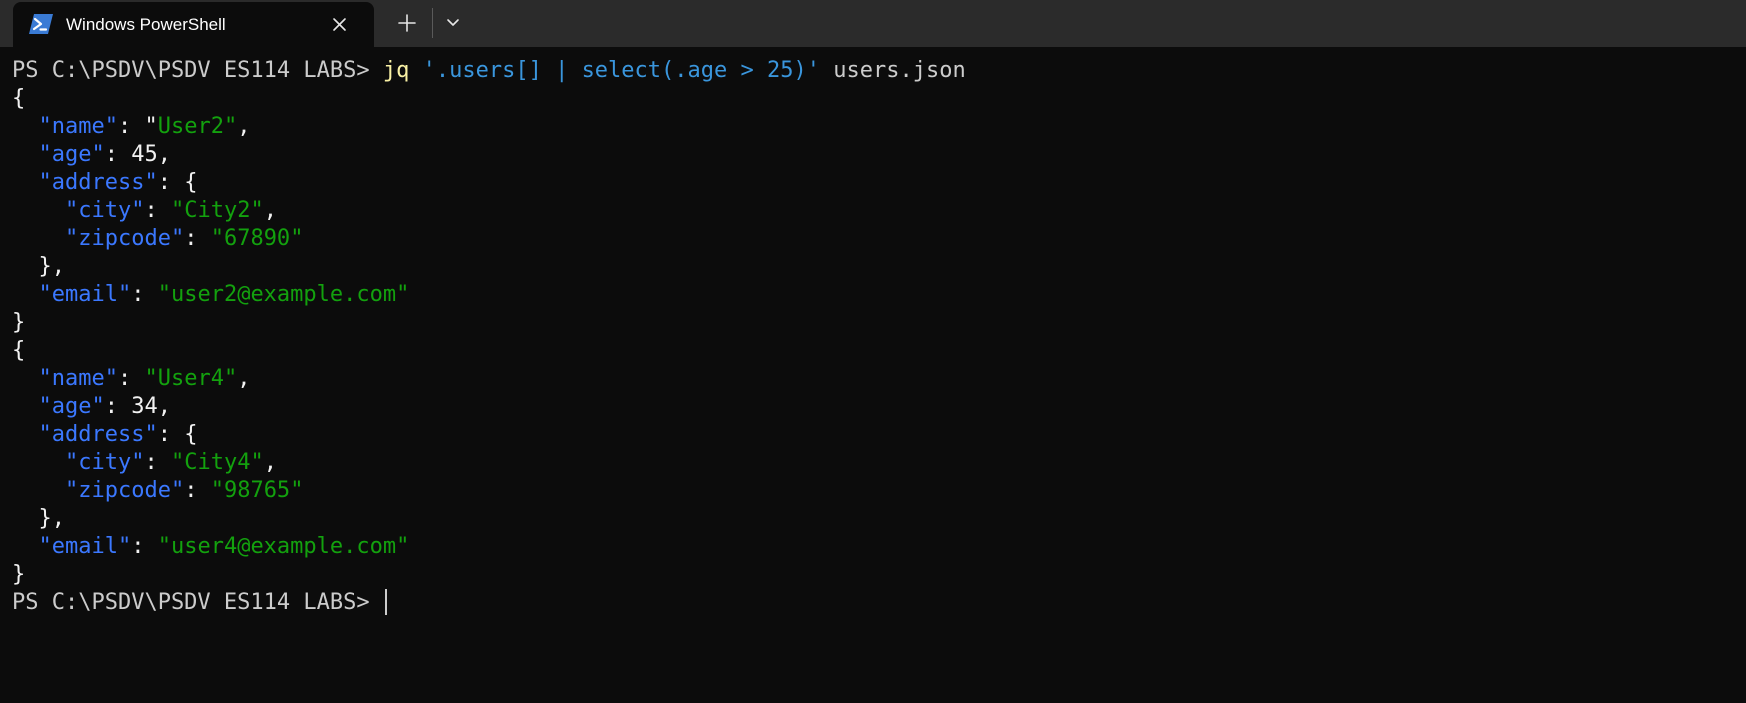 The image size is (1746, 703). Describe the element at coordinates (217, 210) in the screenshot. I see `json-value-city: City2` at that location.